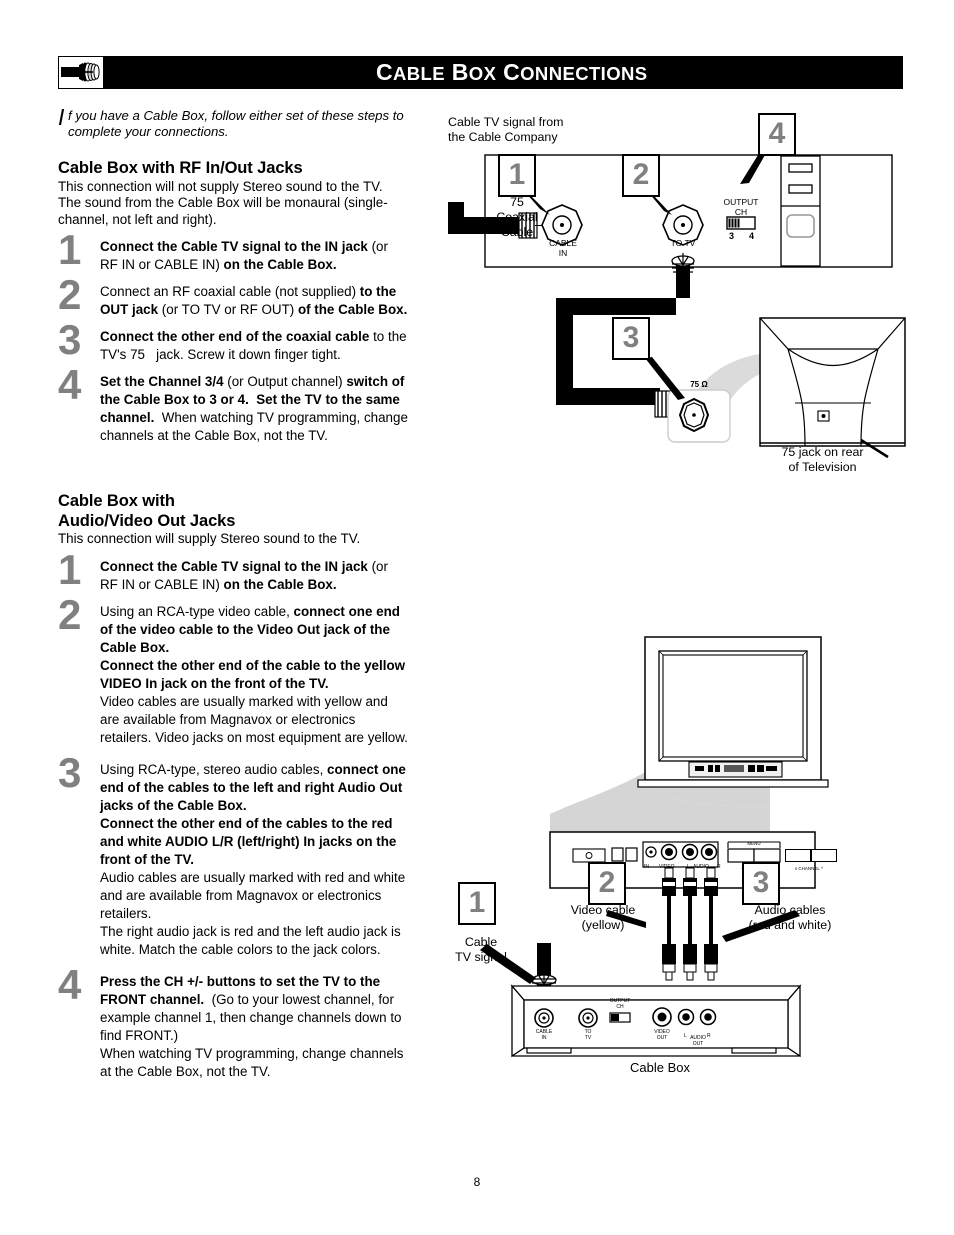 Image resolution: width=954 pixels, height=1235 pixels. What do you see at coordinates (654, 847) in the screenshot?
I see `diagram-av-svg` at bounding box center [654, 847].